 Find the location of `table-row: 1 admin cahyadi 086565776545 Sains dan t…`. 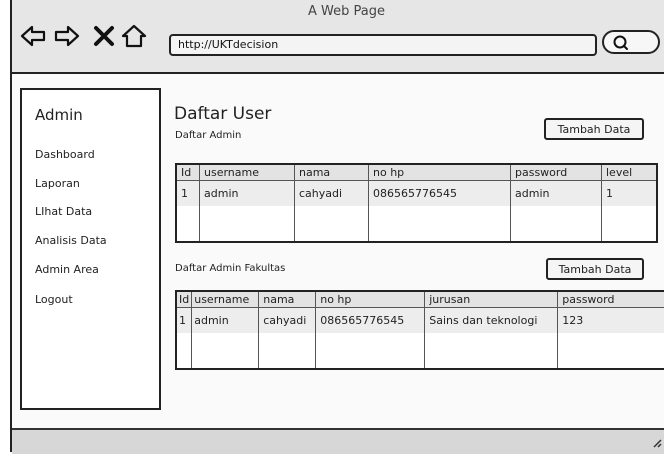

table-row: 1 admin cahyadi 086565776545 Sains dan t… is located at coordinates (419, 320).